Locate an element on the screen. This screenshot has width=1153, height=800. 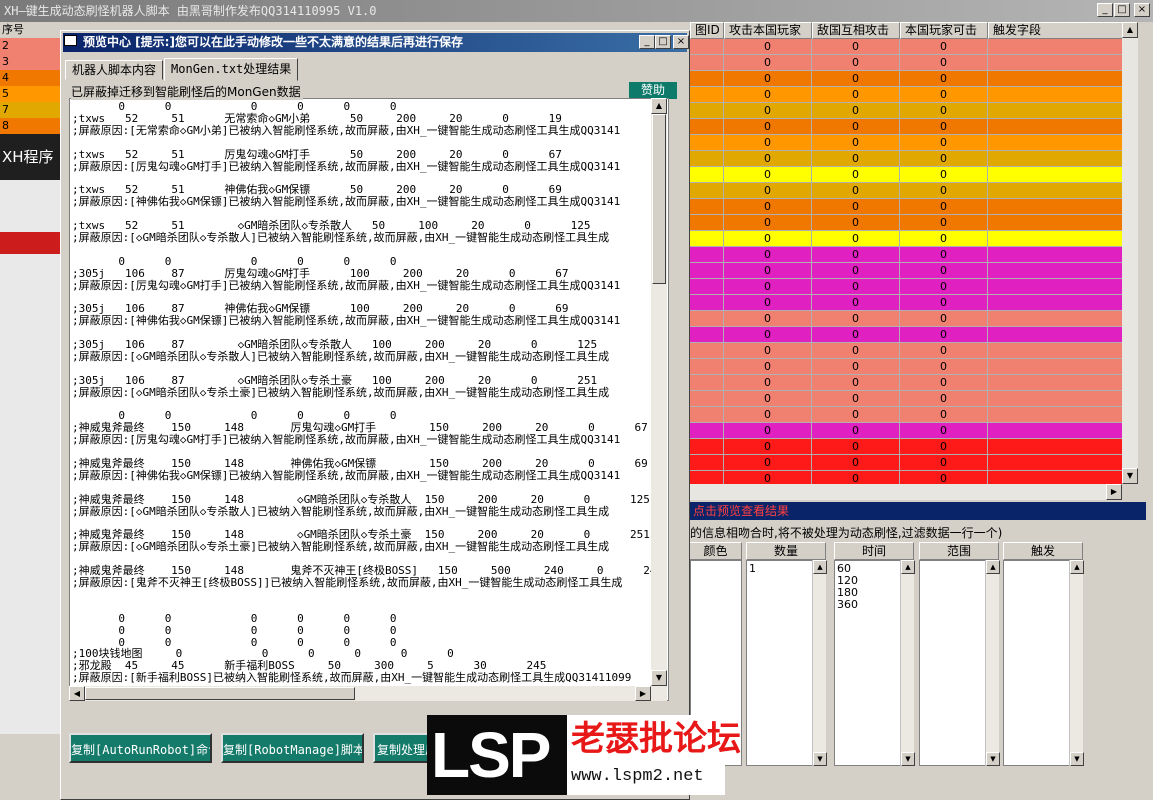
grid-vertical-scrollbar: ▲ ▼ is located at coordinates (1130, 253).